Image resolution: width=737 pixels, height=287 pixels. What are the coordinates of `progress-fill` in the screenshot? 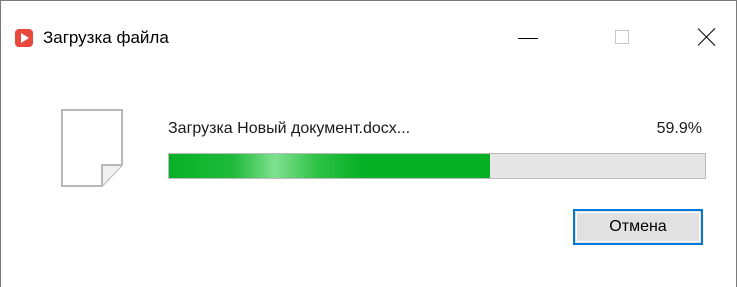 It's located at (330, 166).